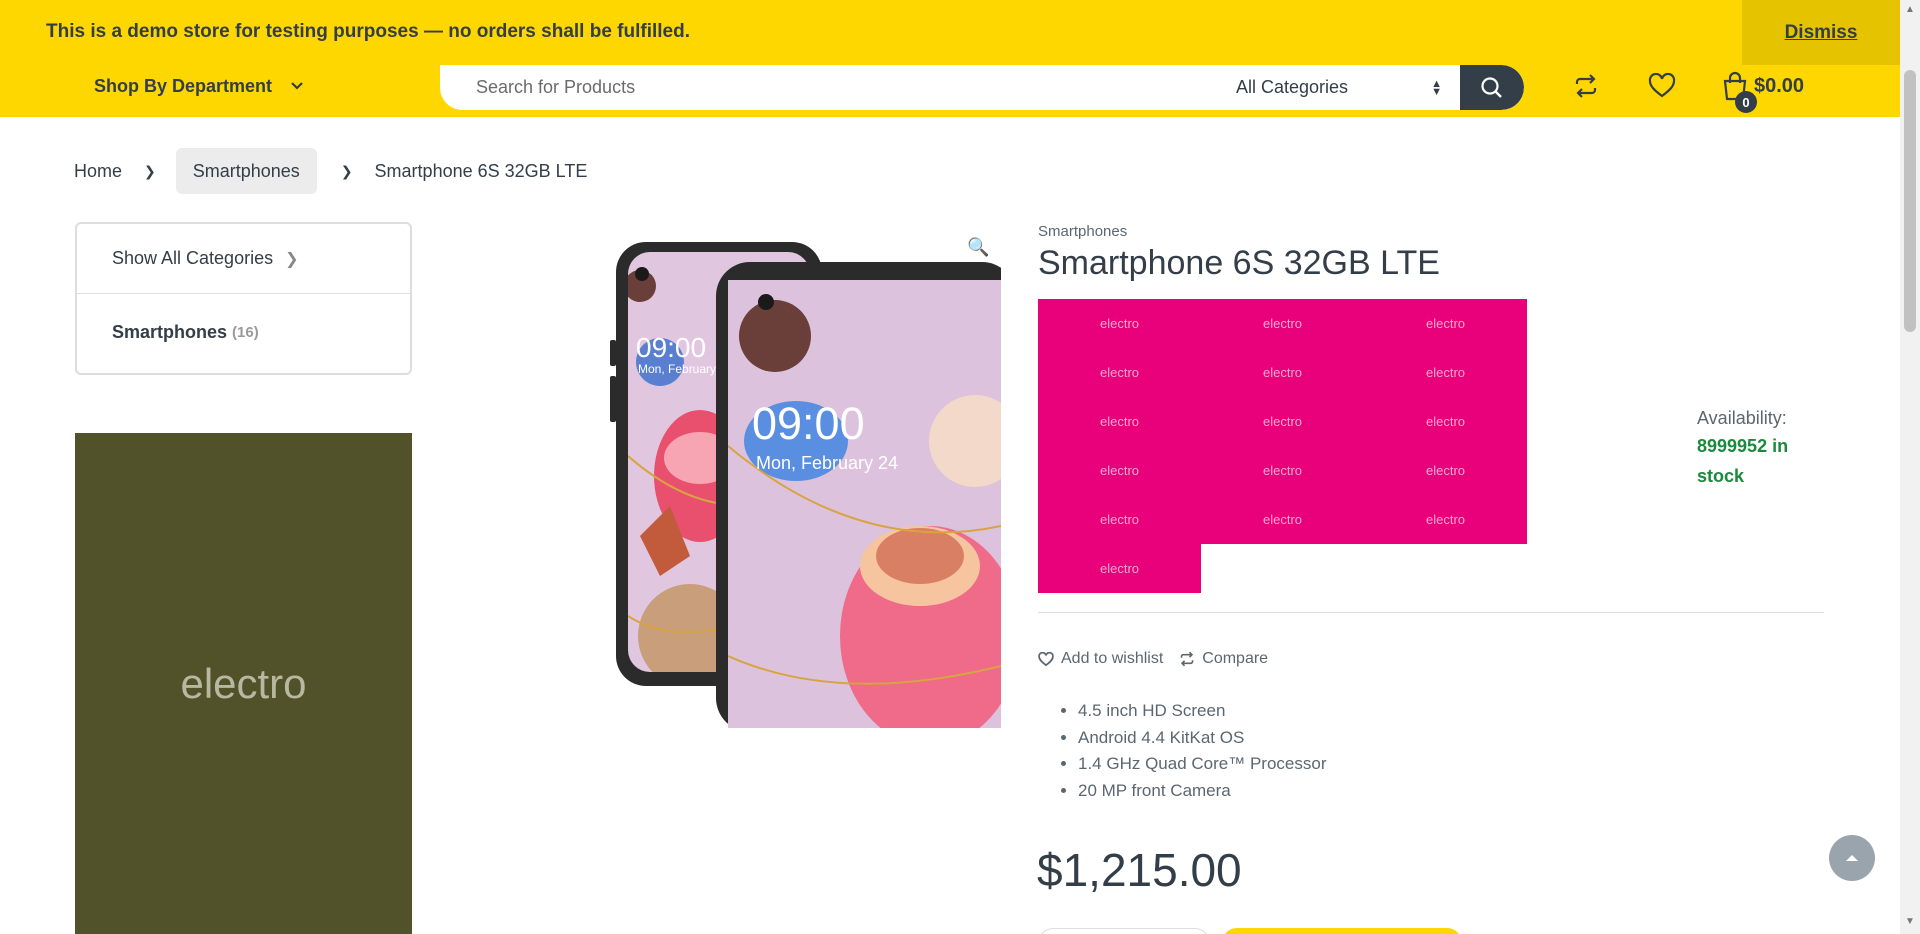 This screenshot has width=1920, height=934. I want to click on back-screen-date: Mon, February, so click(677, 369).